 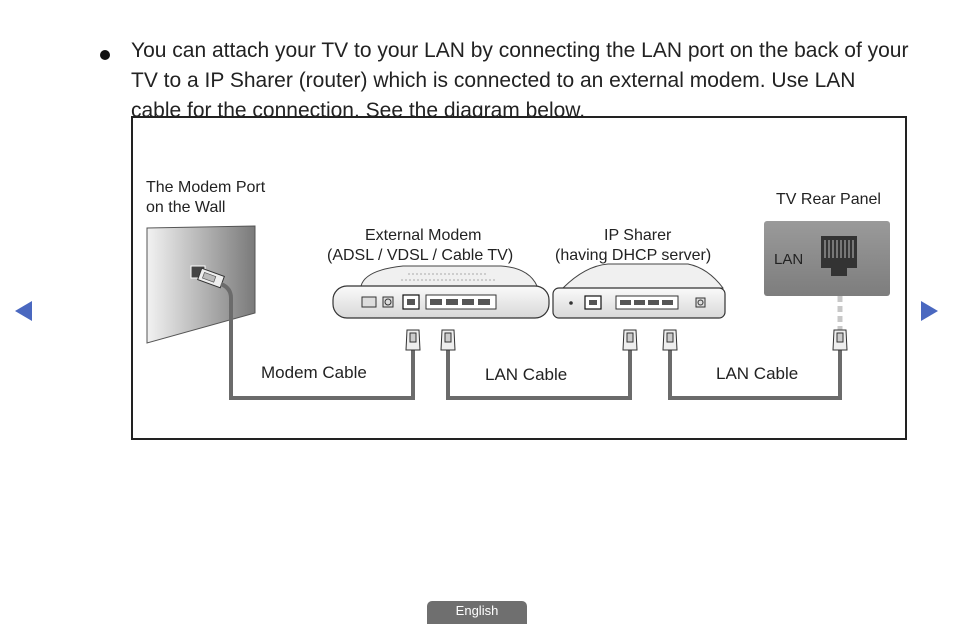 What do you see at coordinates (477, 612) in the screenshot?
I see `language-tab: English` at bounding box center [477, 612].